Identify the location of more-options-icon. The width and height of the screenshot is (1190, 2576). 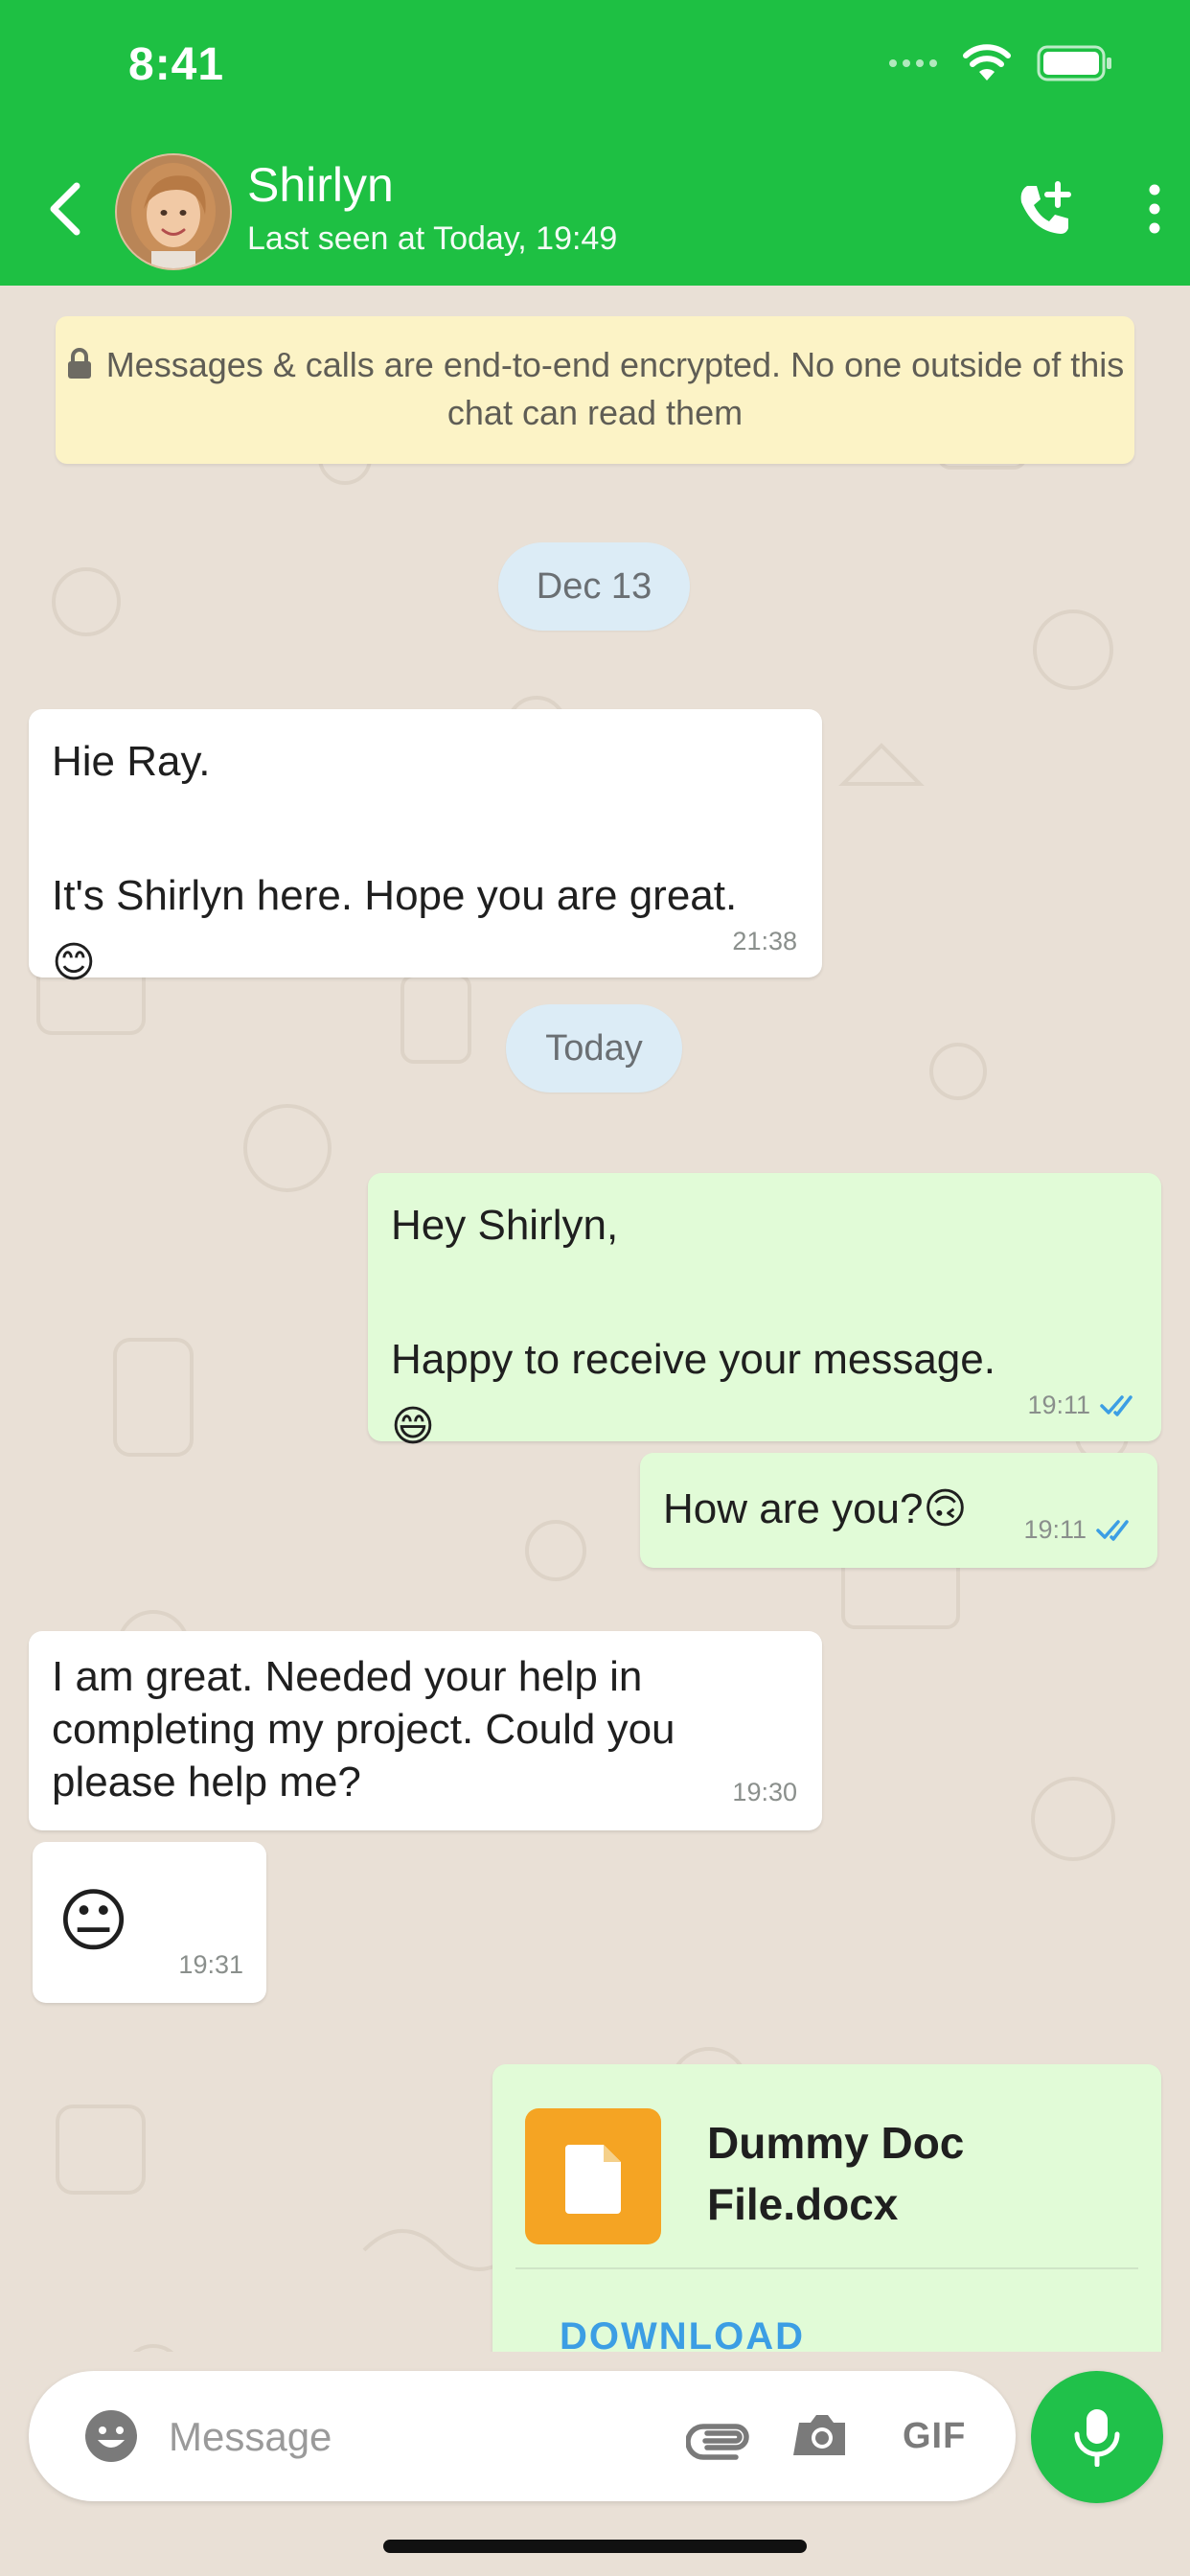
(1155, 209).